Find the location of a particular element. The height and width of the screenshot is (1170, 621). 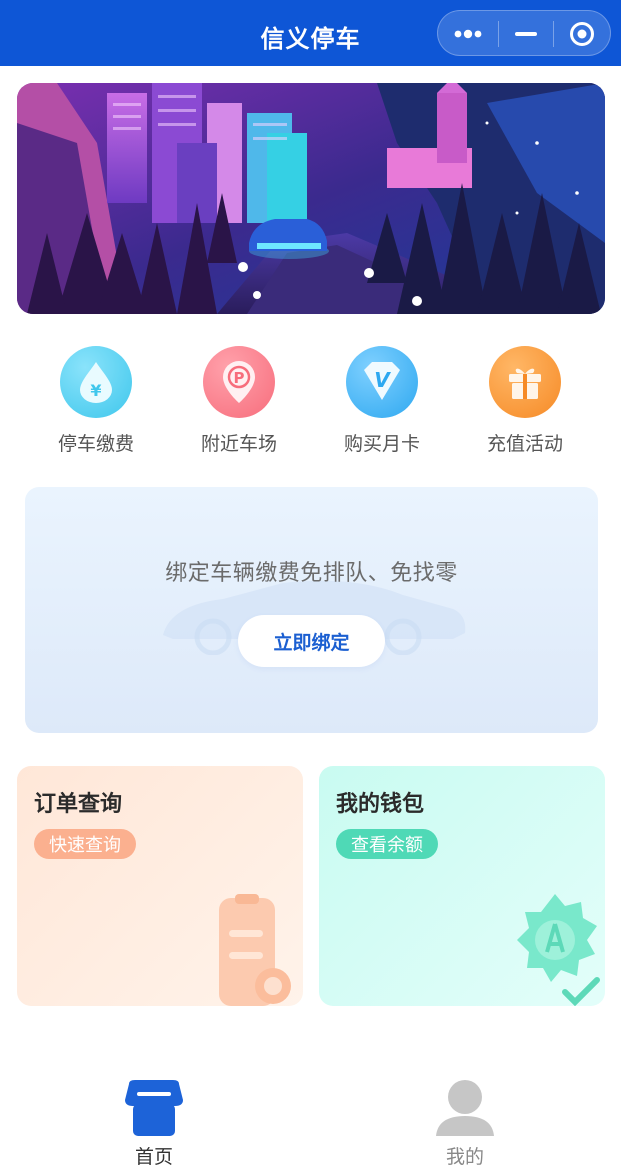

parking-pin-icon: P is located at coordinates (239, 382).